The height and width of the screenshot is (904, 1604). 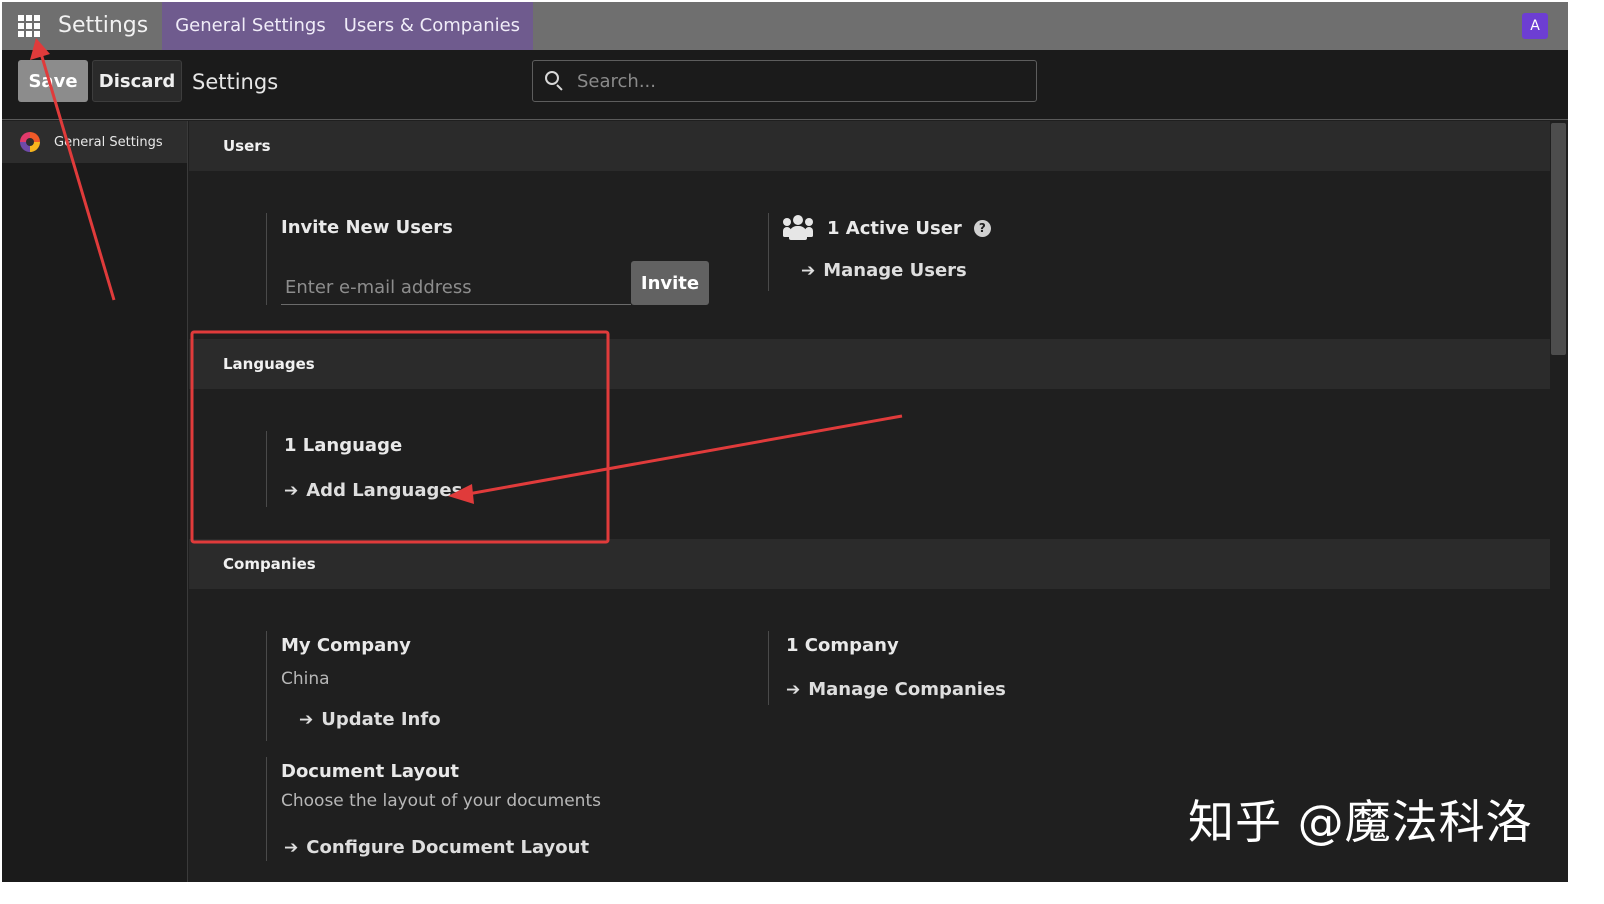 What do you see at coordinates (432, 26) in the screenshot?
I see `nav-tab-users-companies: Users & Companies` at bounding box center [432, 26].